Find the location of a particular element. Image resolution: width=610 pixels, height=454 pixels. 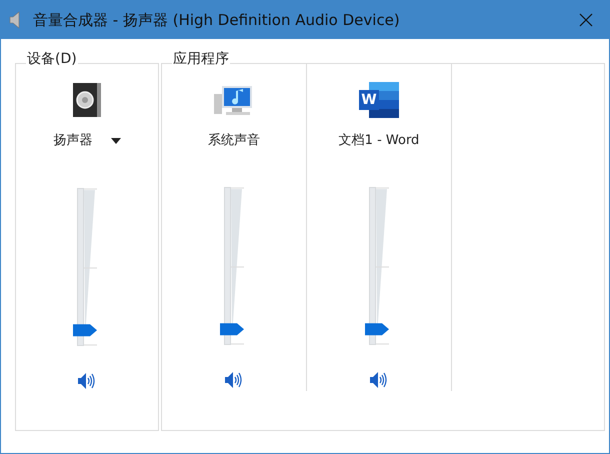

dropdown-caret-icon is located at coordinates (115, 141).